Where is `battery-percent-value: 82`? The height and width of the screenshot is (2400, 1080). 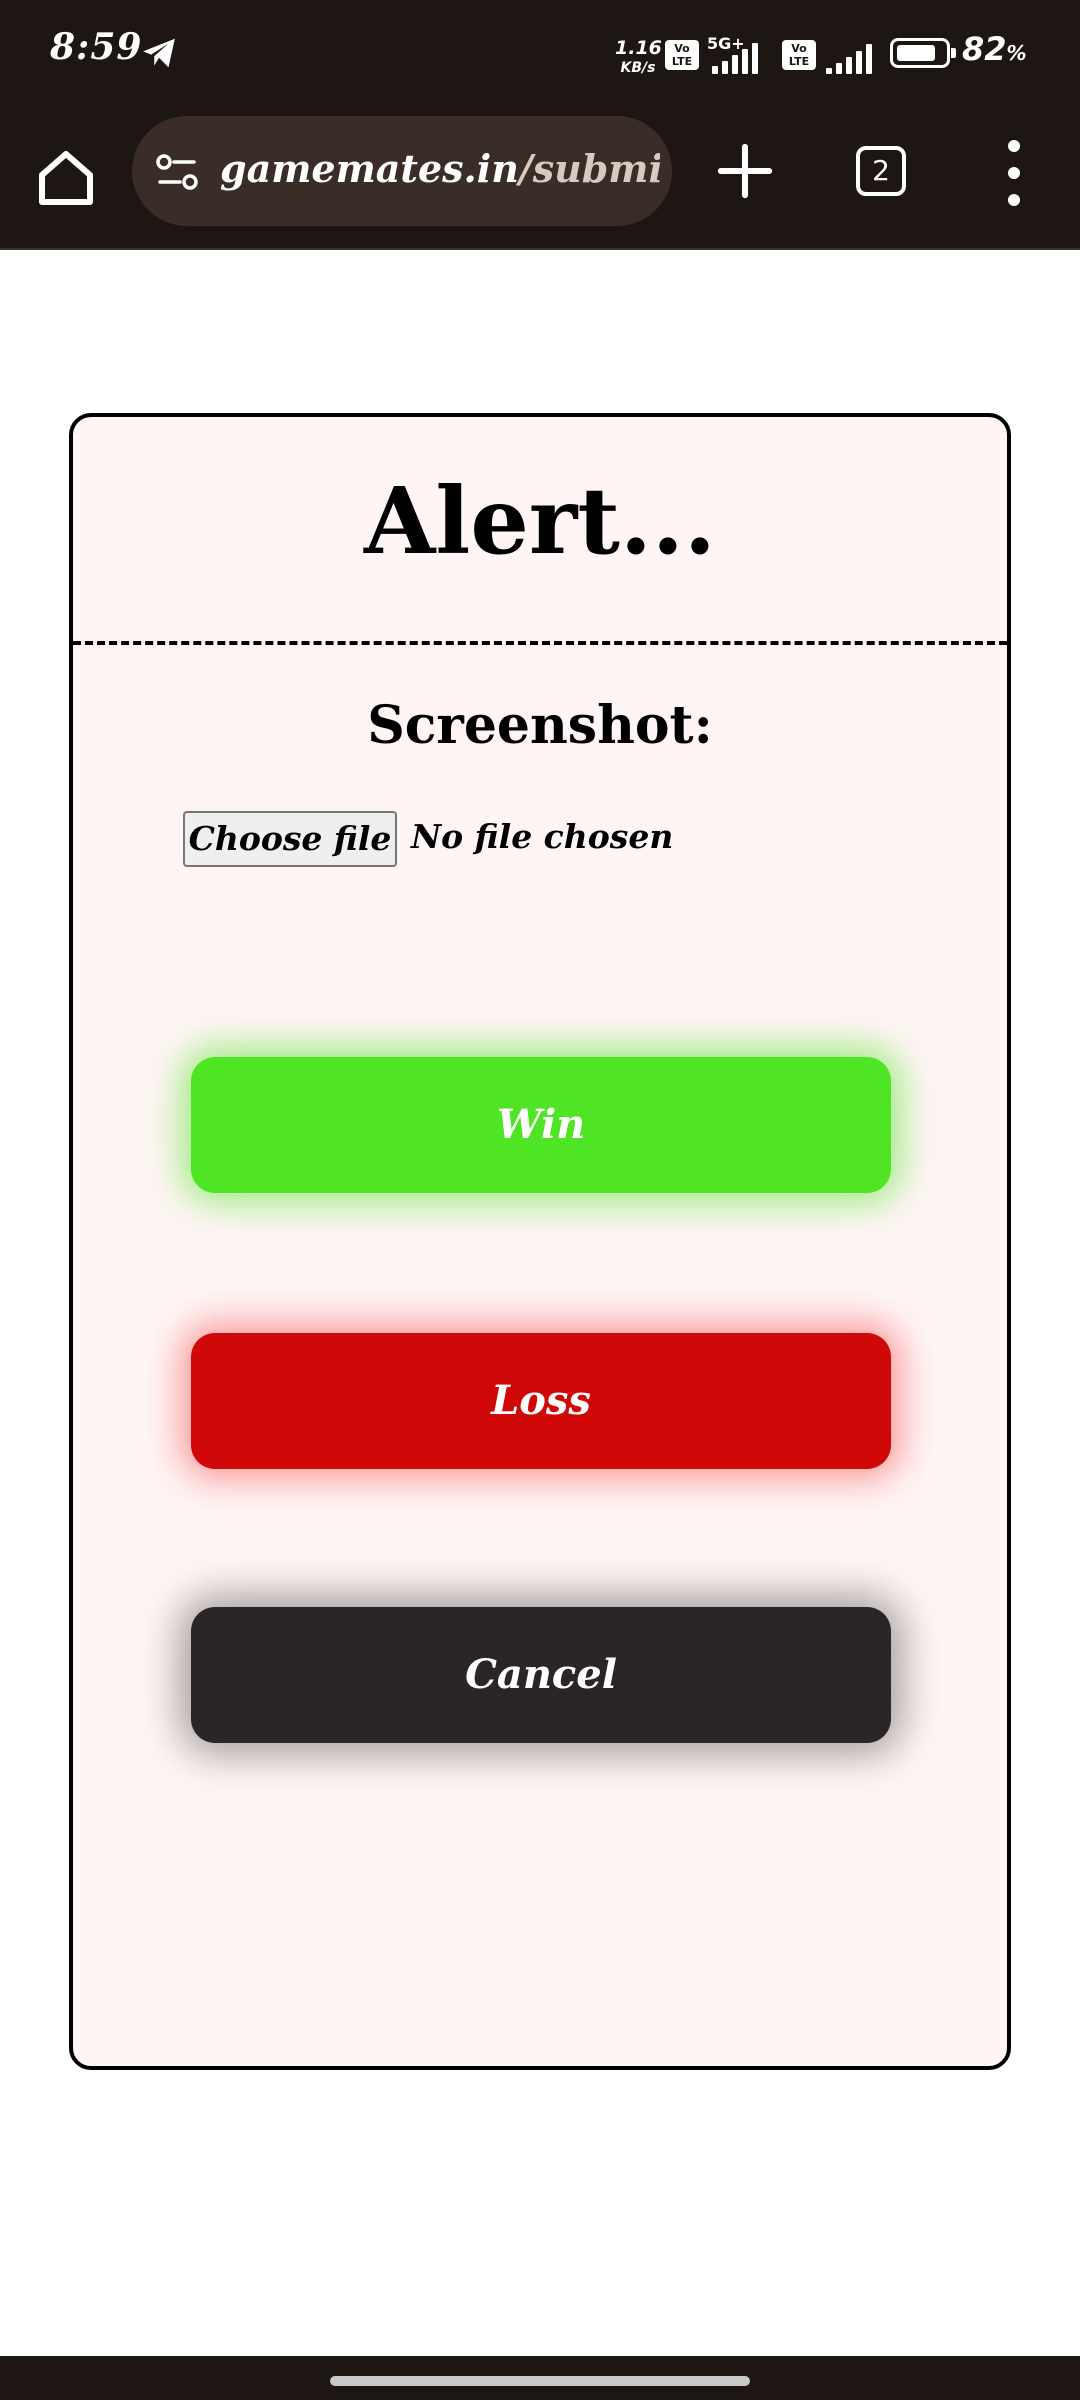
battery-percent-value: 82 is located at coordinates (984, 49).